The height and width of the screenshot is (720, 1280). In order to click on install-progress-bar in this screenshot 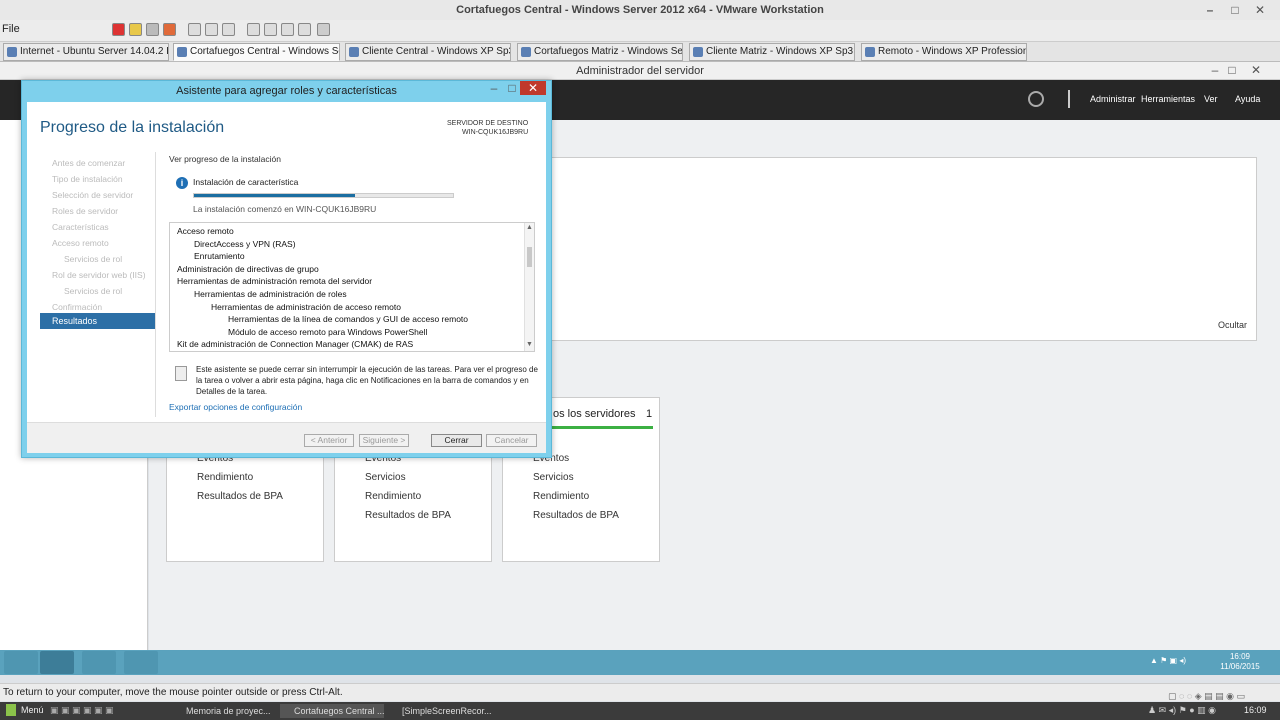, I will do `click(323, 195)`.